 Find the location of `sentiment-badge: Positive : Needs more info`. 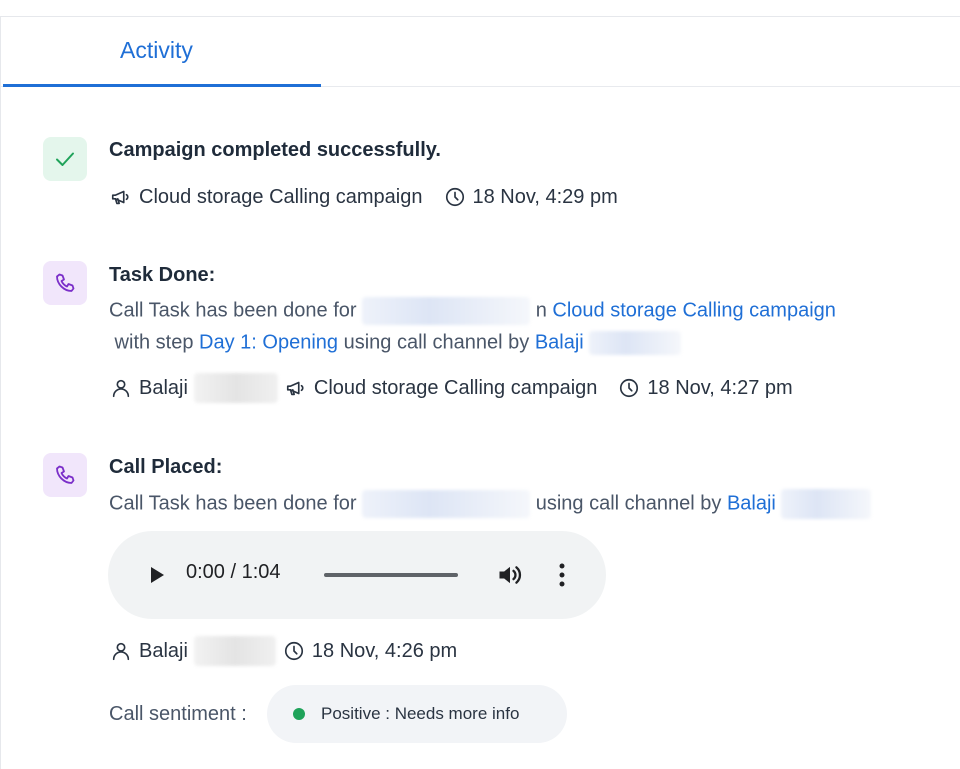

sentiment-badge: Positive : Needs more info is located at coordinates (417, 714).